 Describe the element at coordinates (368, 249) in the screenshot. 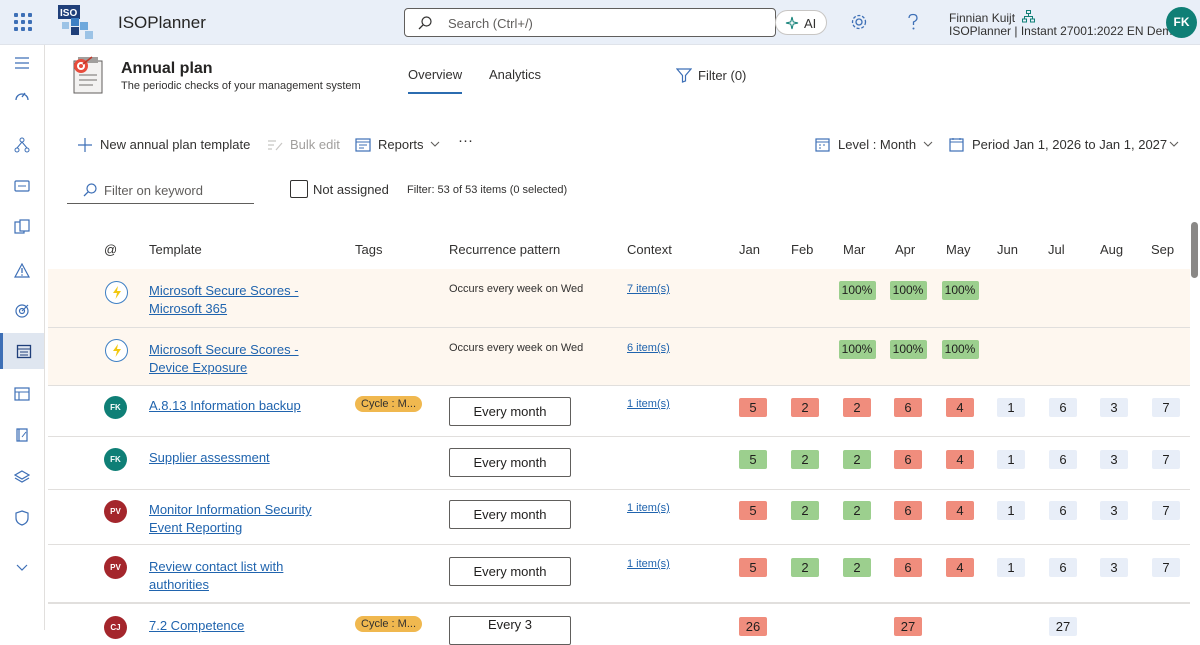

I see `column-header-tags: Tags` at that location.